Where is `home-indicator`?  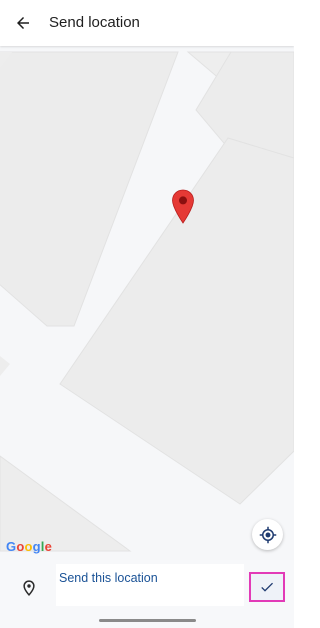 home-indicator is located at coordinates (147, 620).